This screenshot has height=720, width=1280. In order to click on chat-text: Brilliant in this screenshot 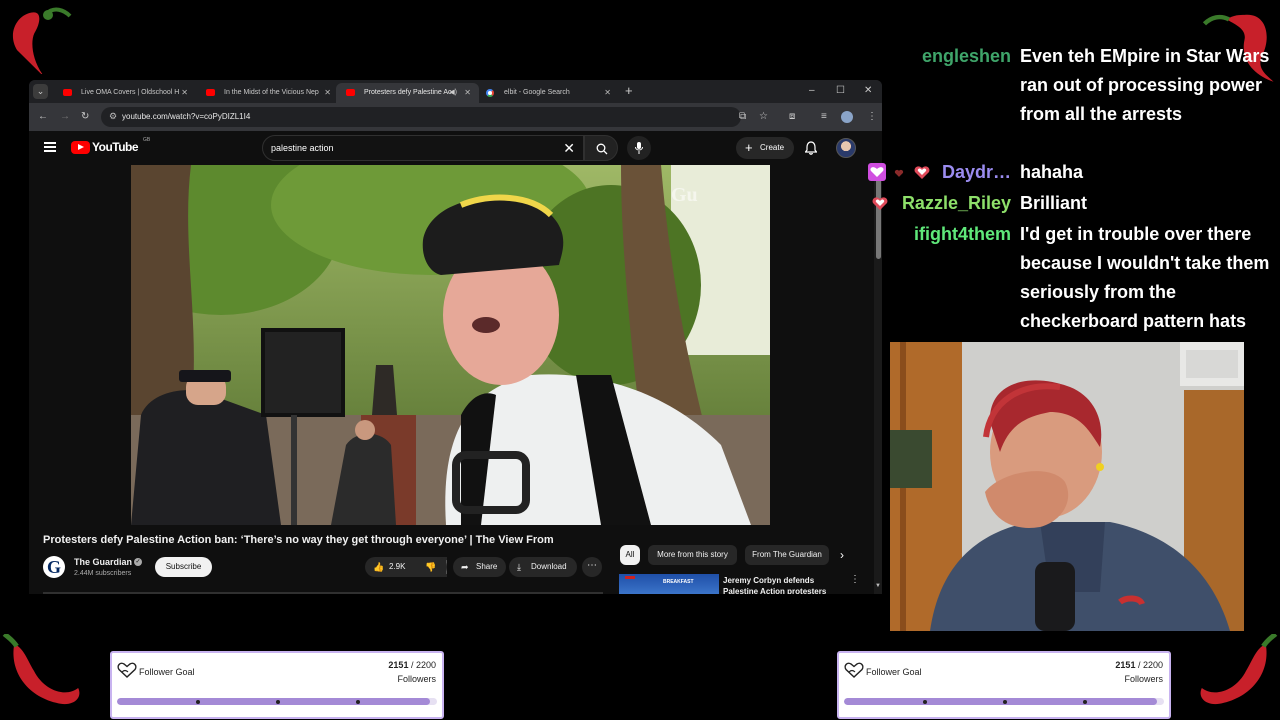, I will do `click(1054, 203)`.